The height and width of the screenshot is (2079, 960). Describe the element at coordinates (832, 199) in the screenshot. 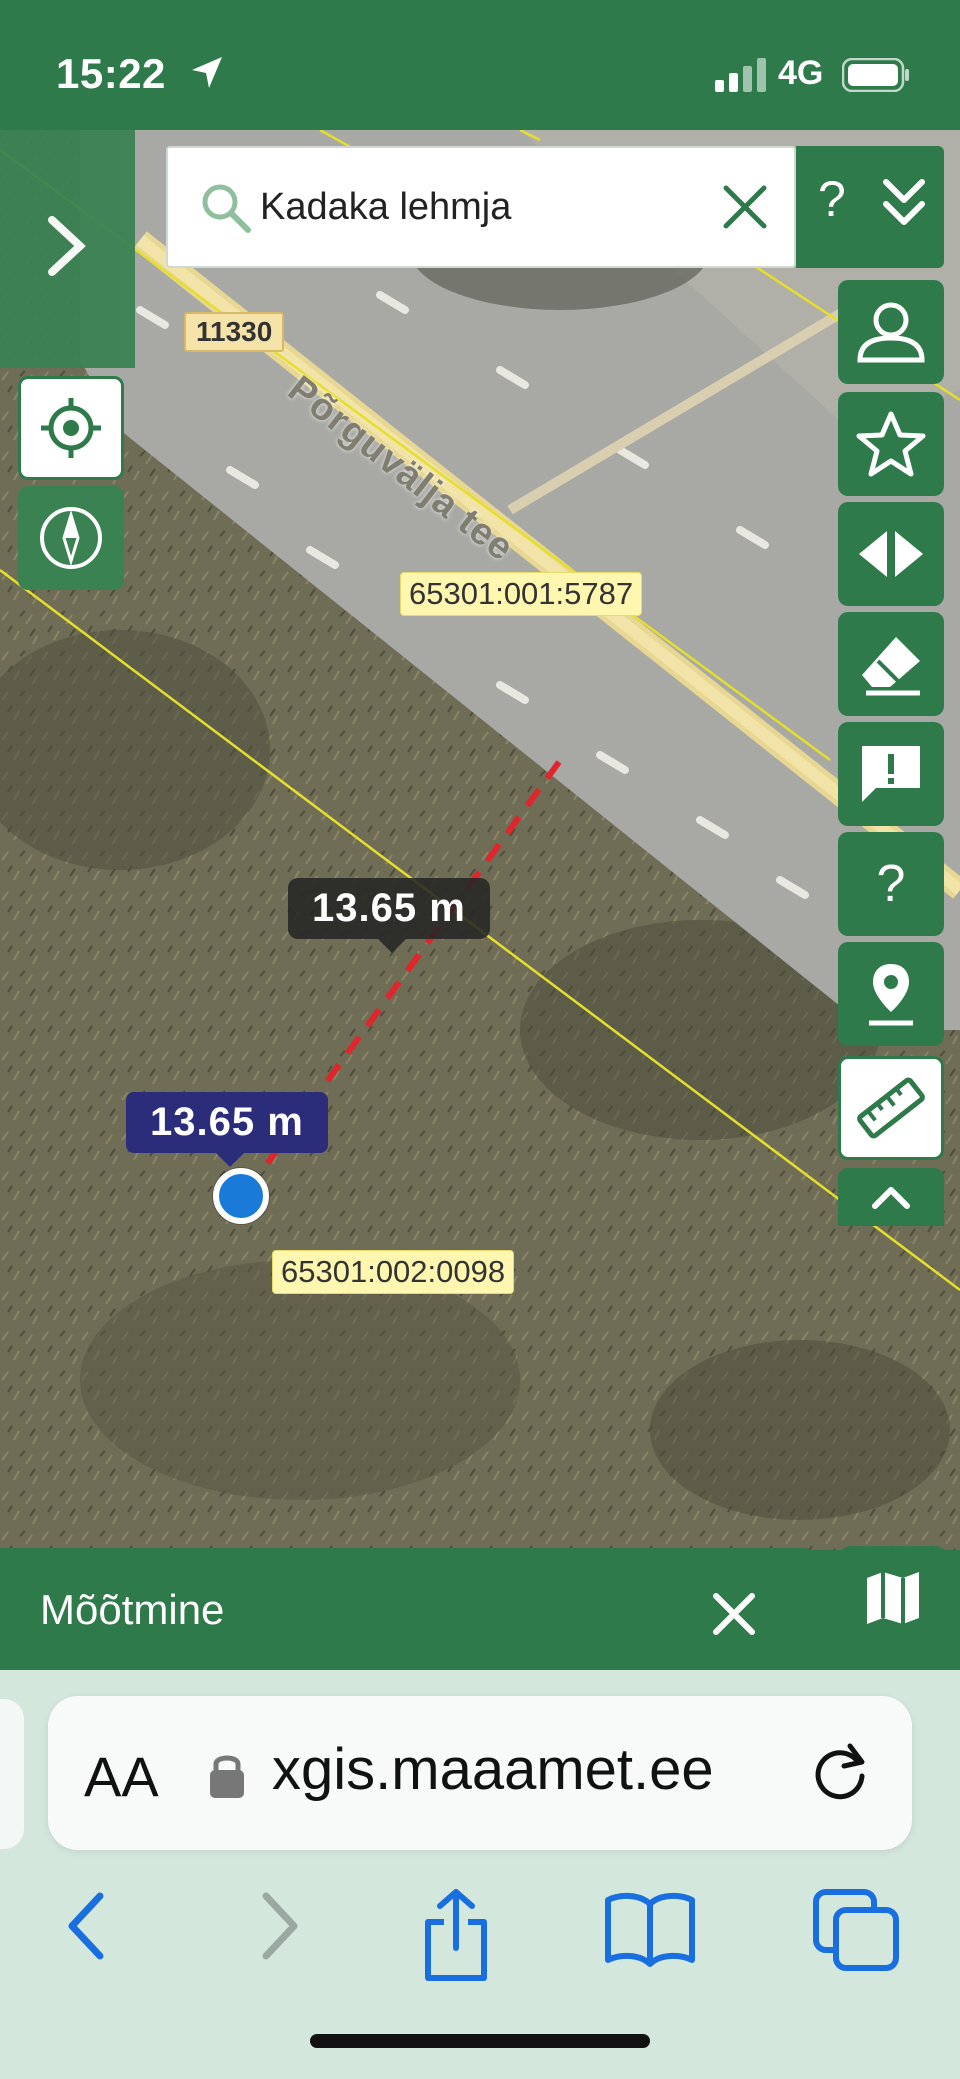

I see `search-help-button: ?` at that location.